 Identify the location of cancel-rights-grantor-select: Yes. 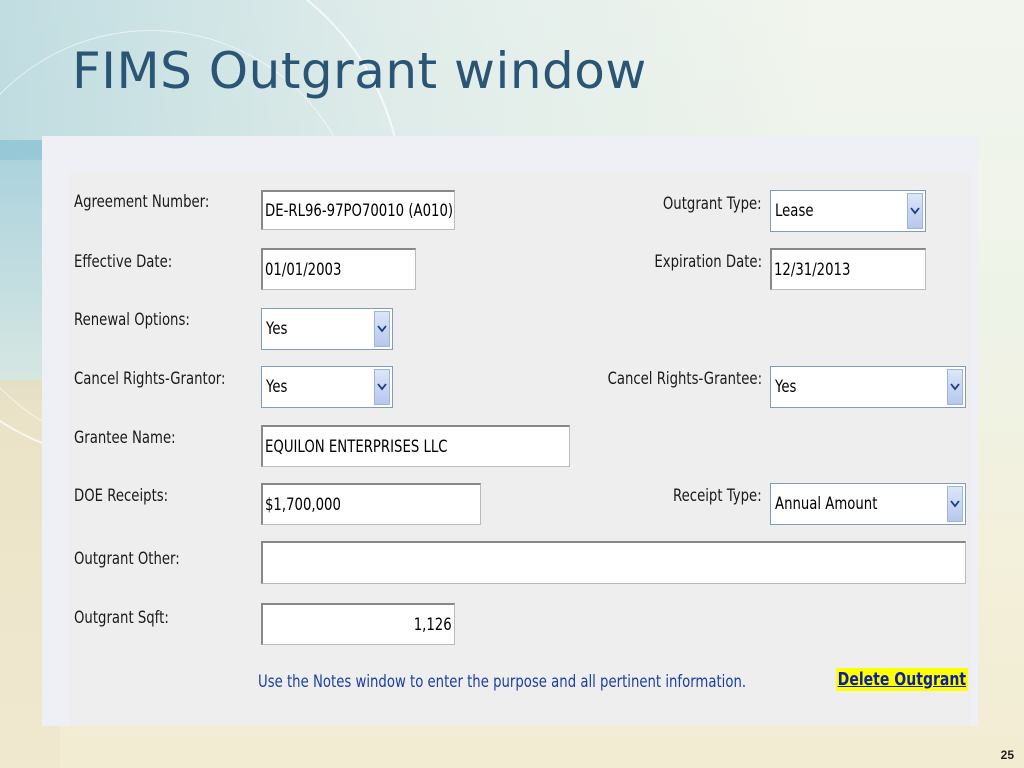
(327, 387).